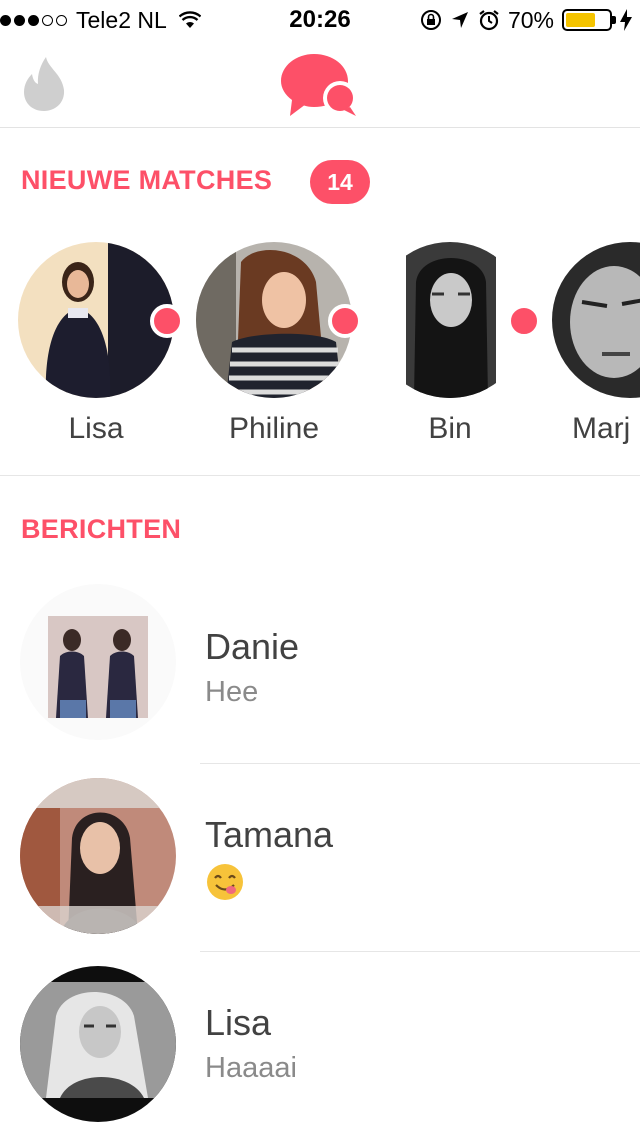 The height and width of the screenshot is (1136, 640). Describe the element at coordinates (626, 20) in the screenshot. I see `charging-bolt-icon` at that location.